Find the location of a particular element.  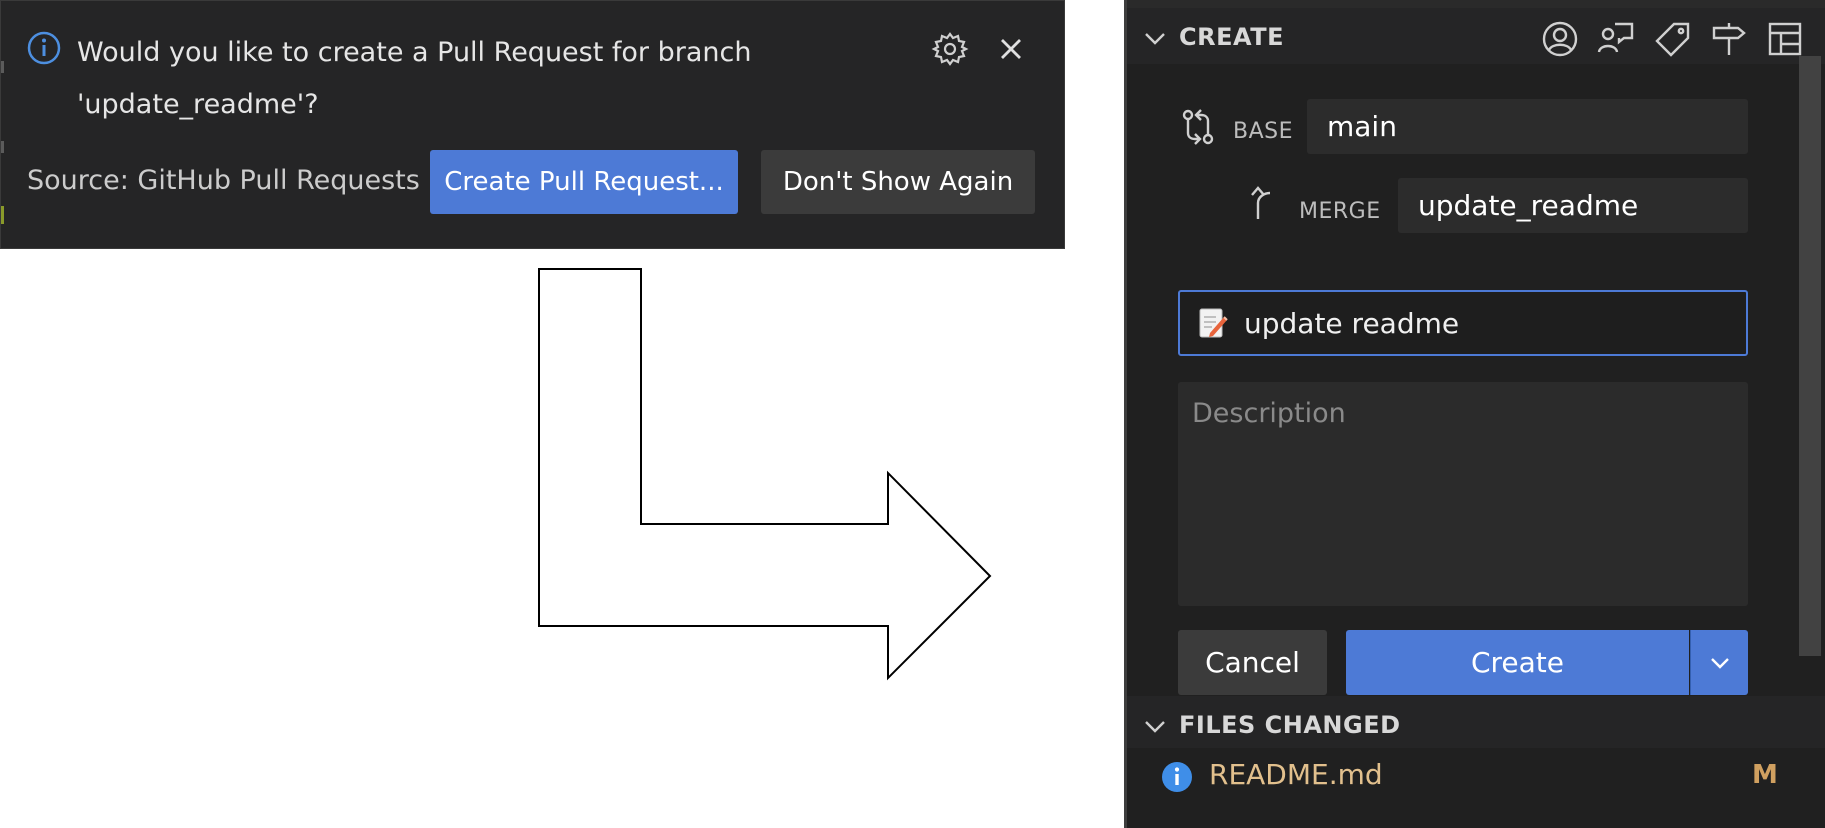

files-changed-section-header: FILES CHANGED is located at coordinates (1476, 722).